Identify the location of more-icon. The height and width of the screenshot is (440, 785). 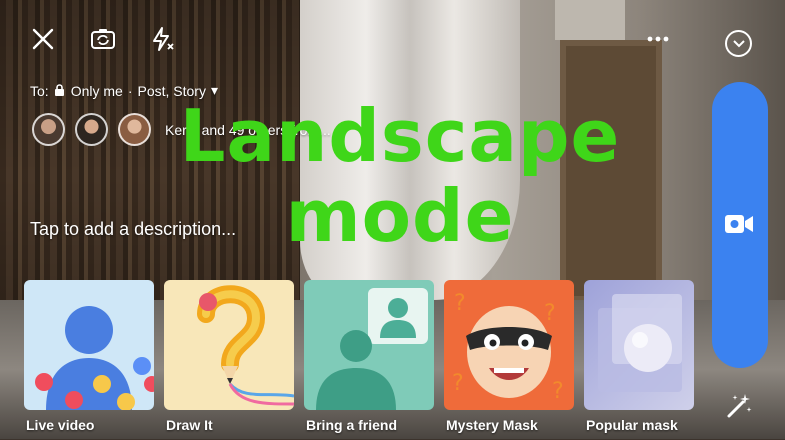
(658, 39).